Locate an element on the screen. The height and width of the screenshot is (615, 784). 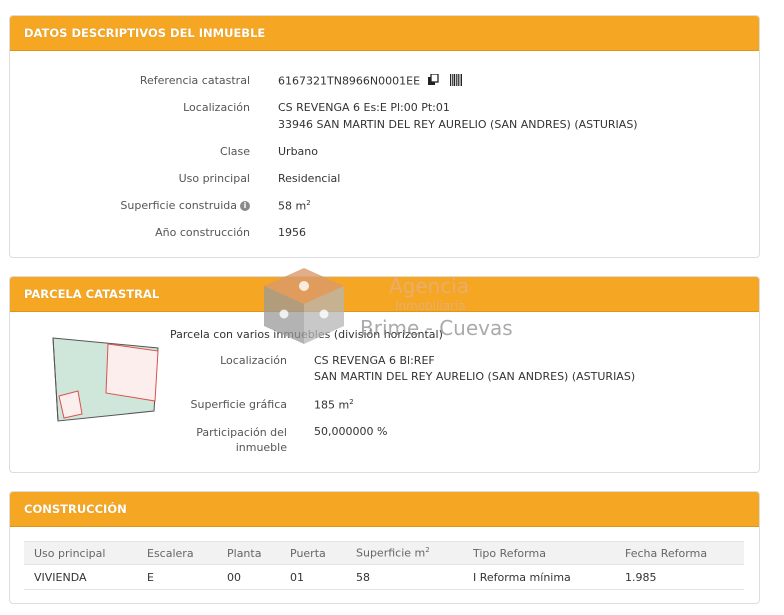
participacion-label-line2: inmueble is located at coordinates (261, 447).